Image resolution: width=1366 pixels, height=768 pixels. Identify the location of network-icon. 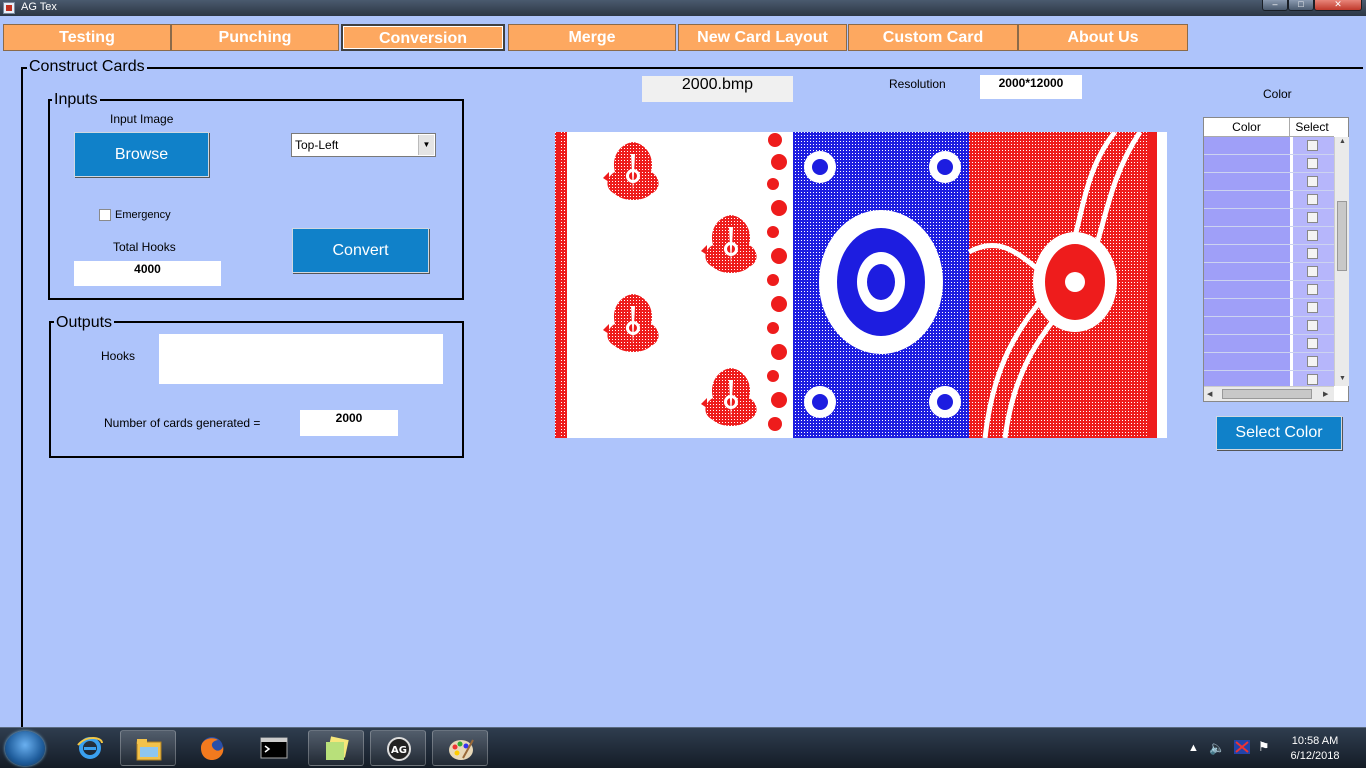
(1242, 748).